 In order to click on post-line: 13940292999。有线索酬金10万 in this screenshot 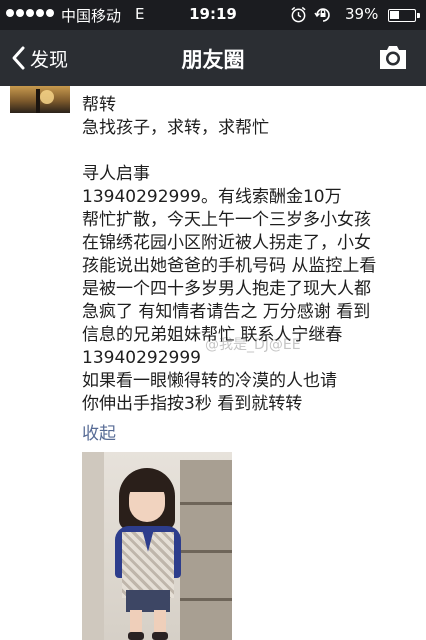, I will do `click(212, 197)`.